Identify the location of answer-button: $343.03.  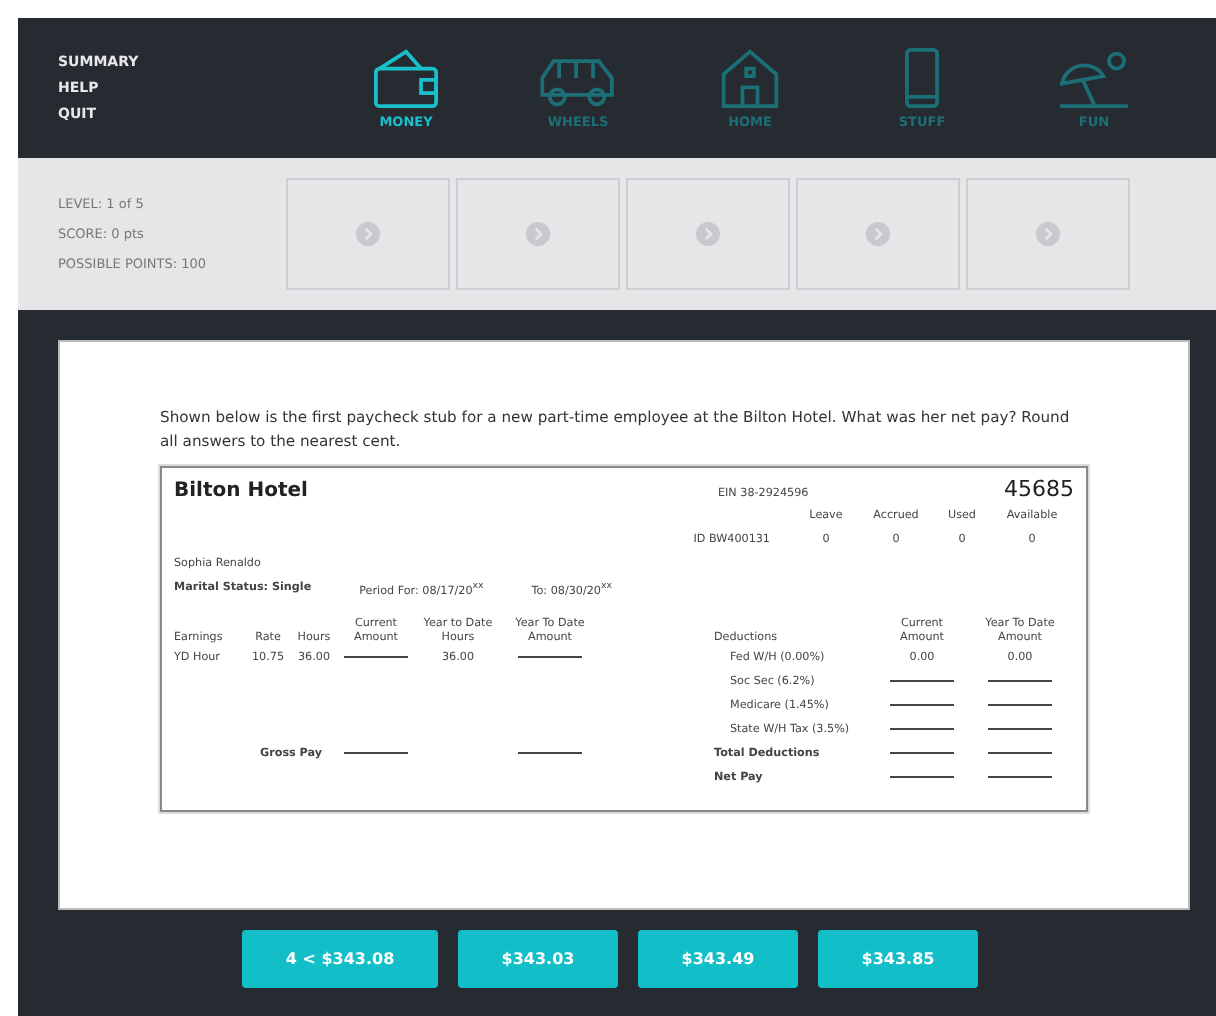
(538, 959).